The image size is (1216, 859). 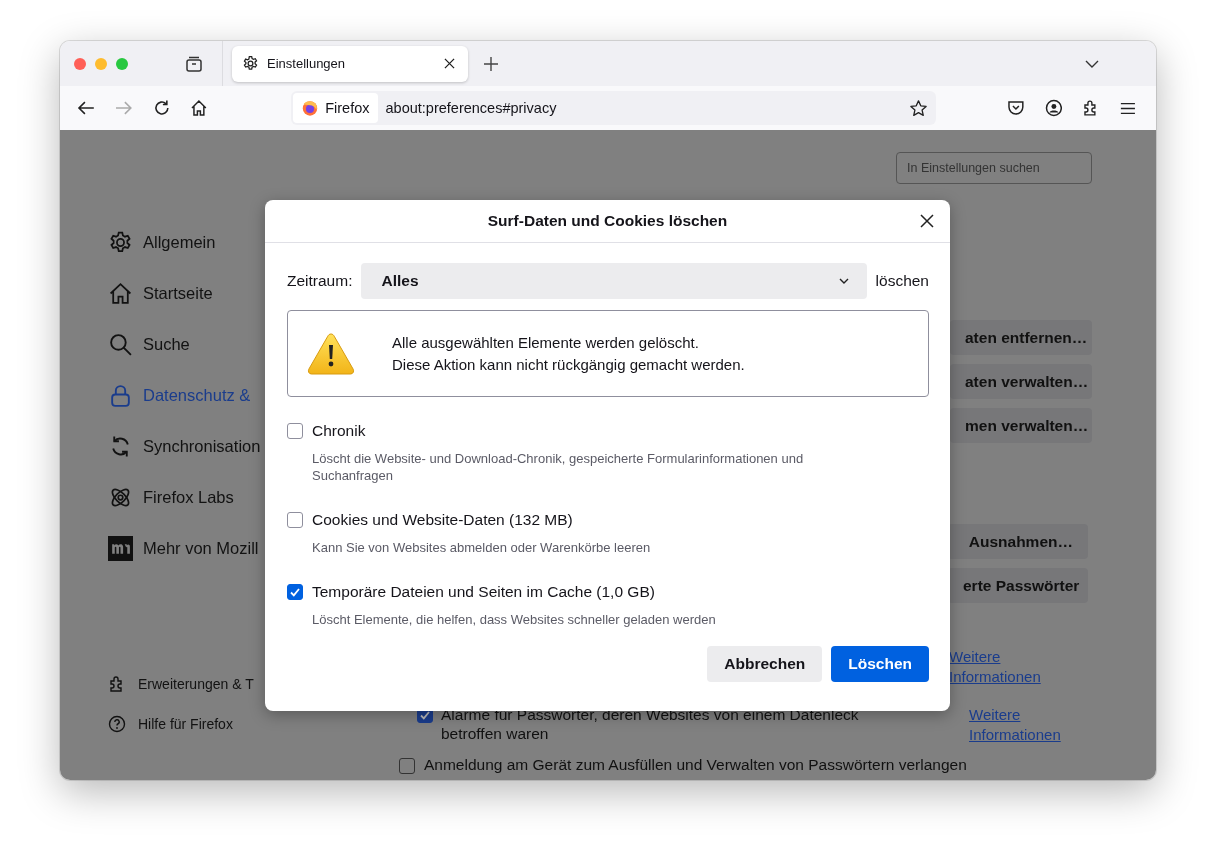 I want to click on warning-icon, so click(x=331, y=353).